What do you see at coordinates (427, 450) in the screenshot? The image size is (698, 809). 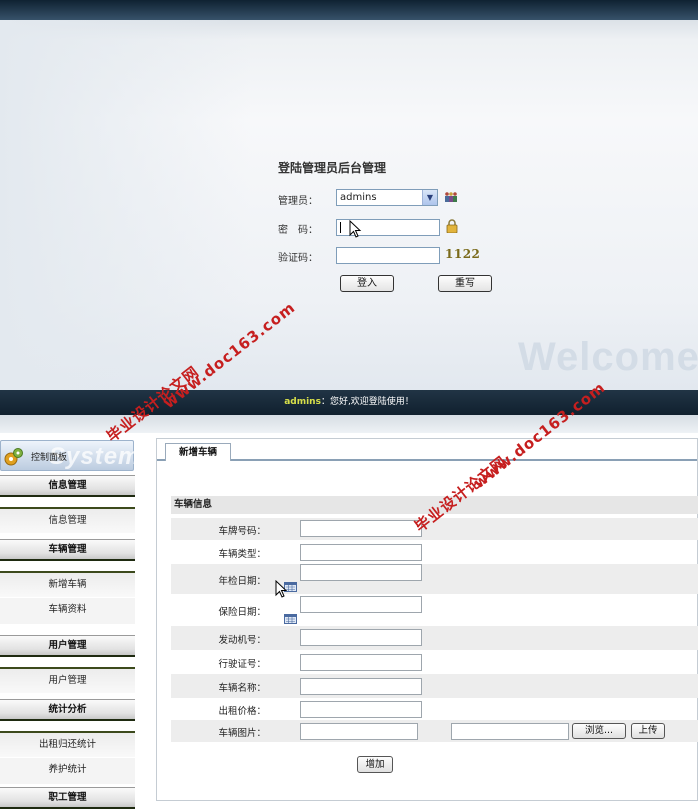 I see `tab-bar: 新增车辆` at bounding box center [427, 450].